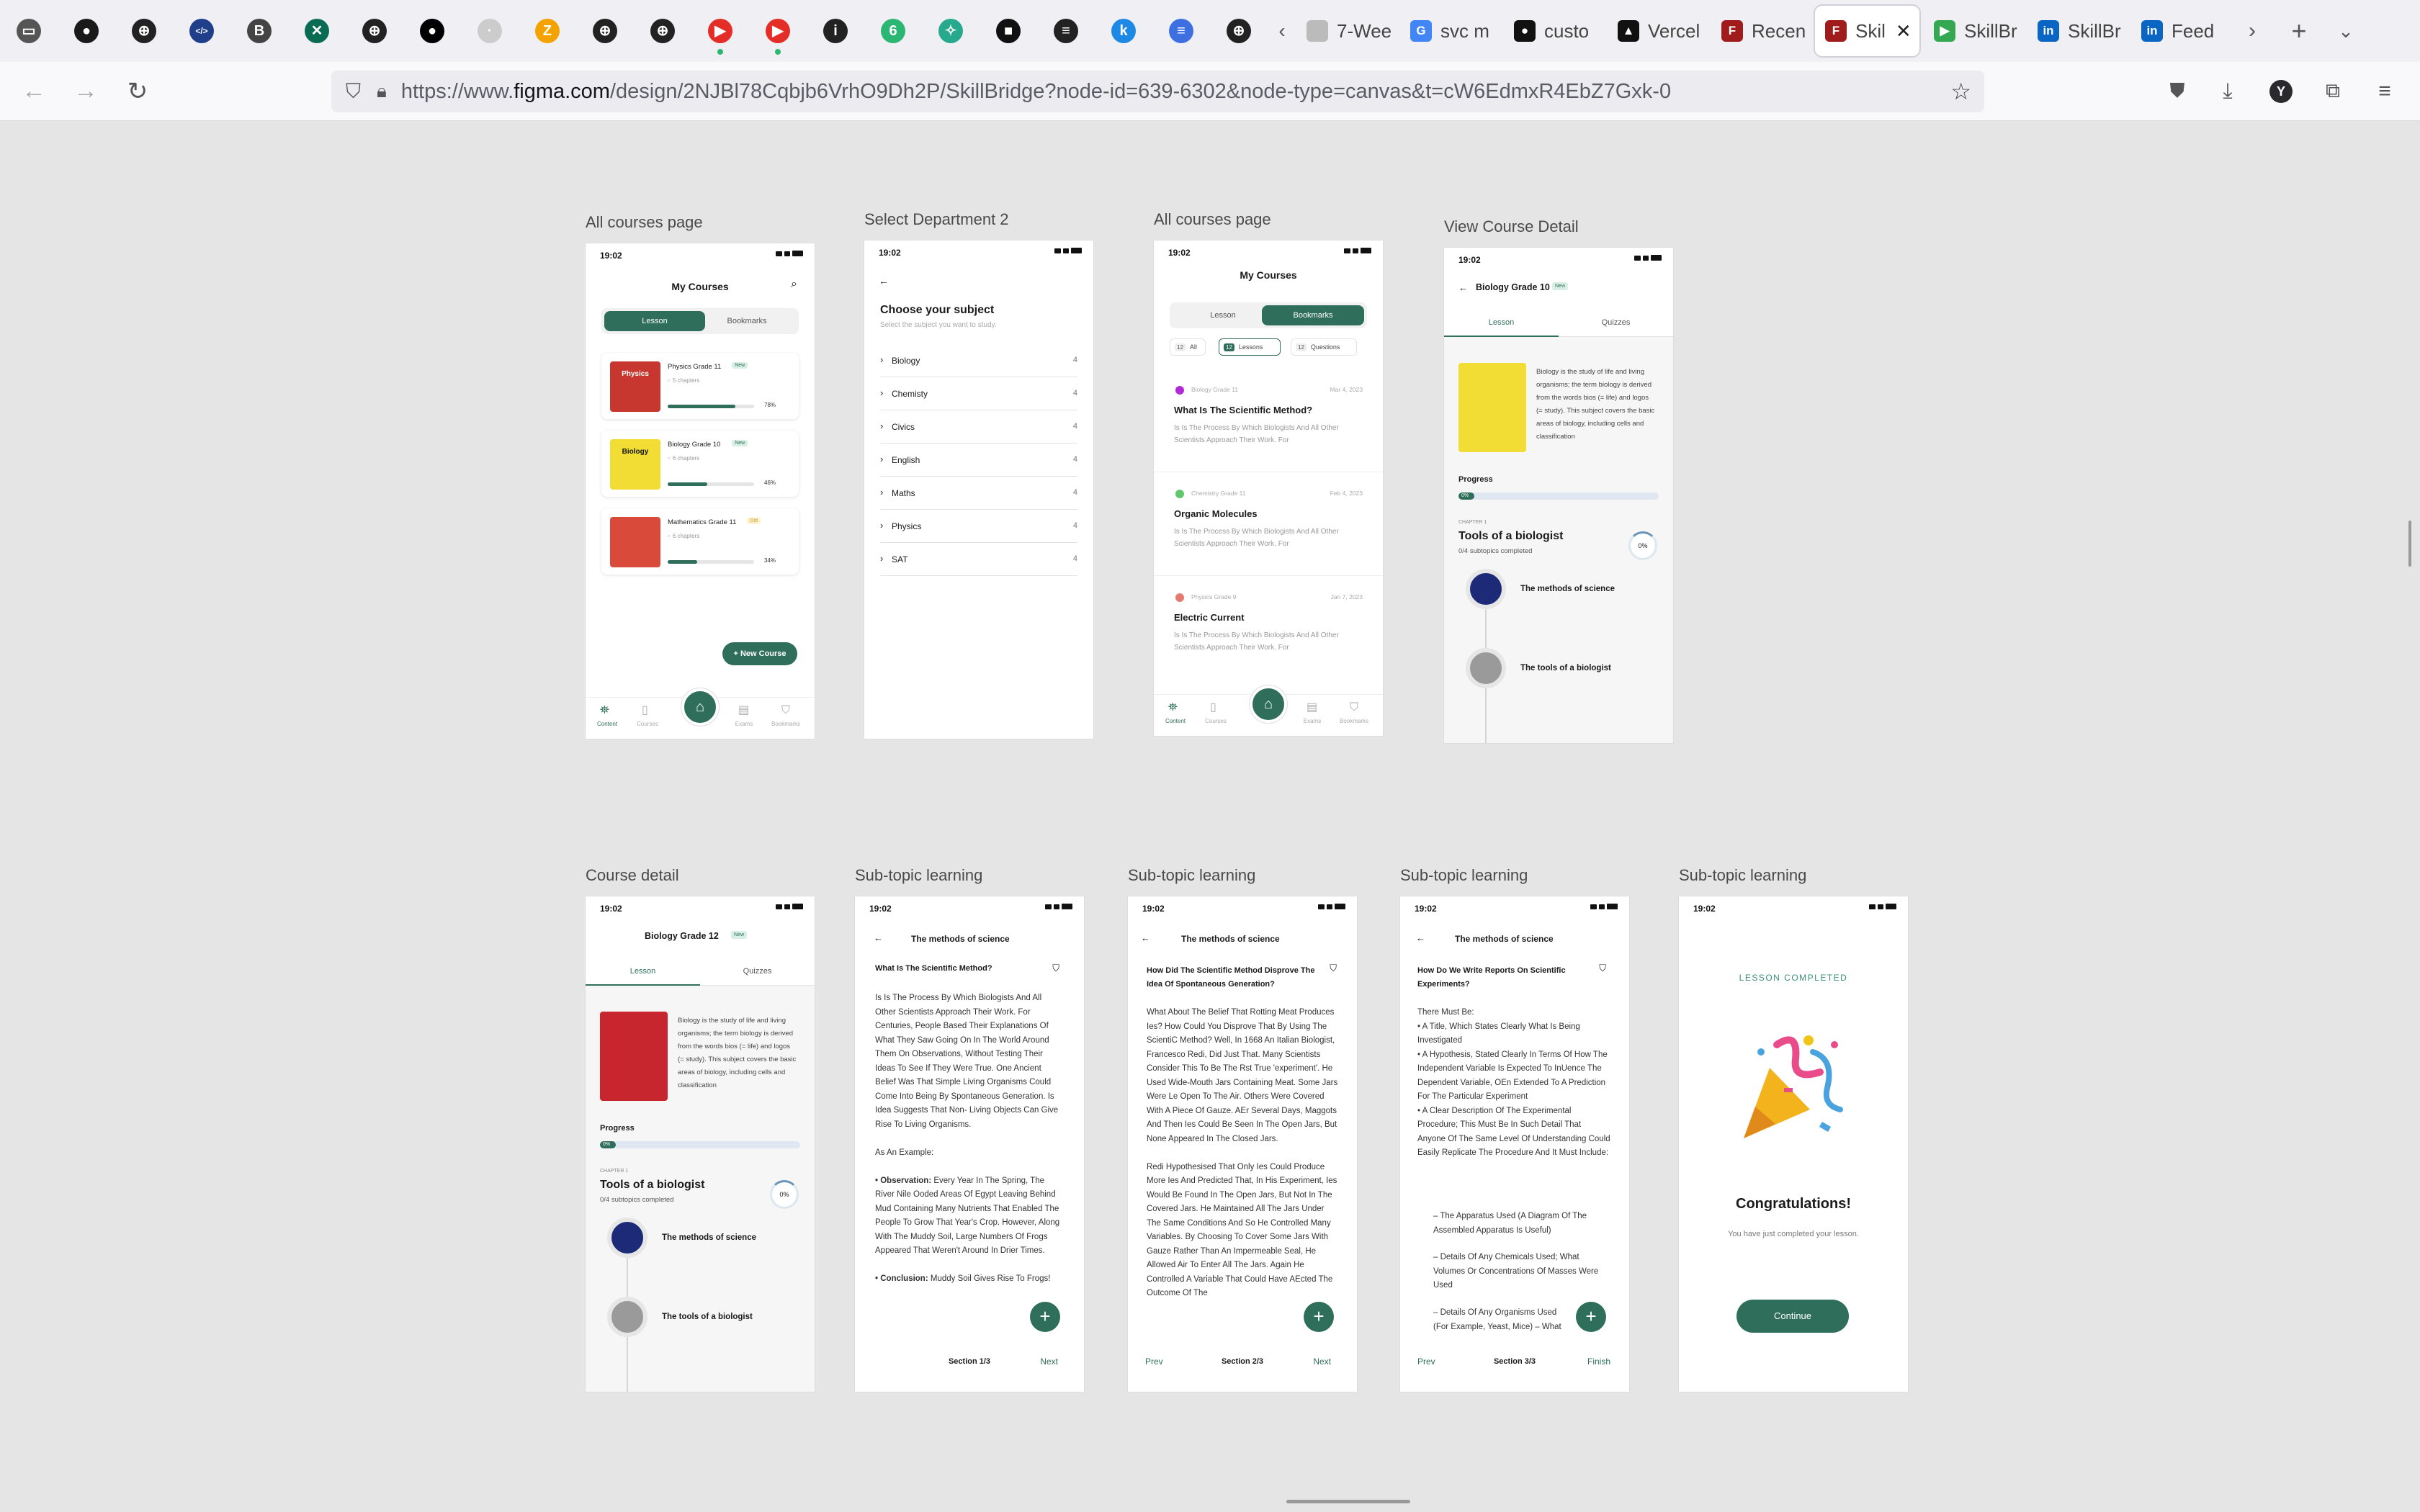  Describe the element at coordinates (86, 91) in the screenshot. I see `forward-button: →` at that location.